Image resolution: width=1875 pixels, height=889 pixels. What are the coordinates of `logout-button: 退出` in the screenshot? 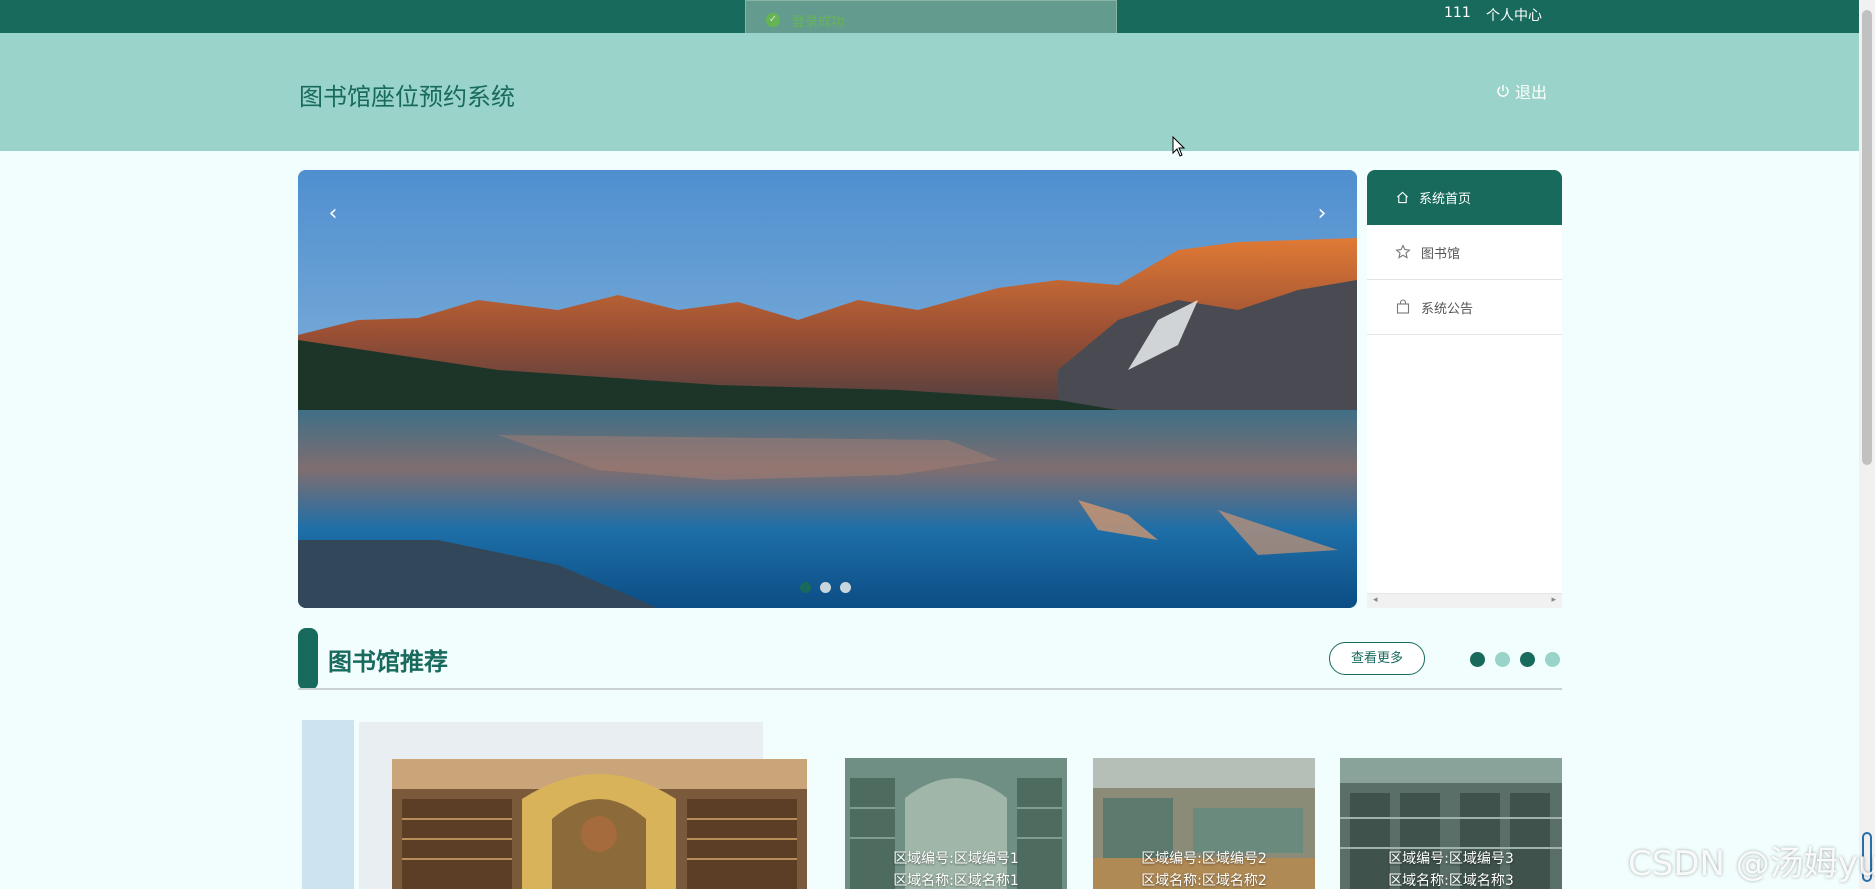 It's located at (1521, 91).